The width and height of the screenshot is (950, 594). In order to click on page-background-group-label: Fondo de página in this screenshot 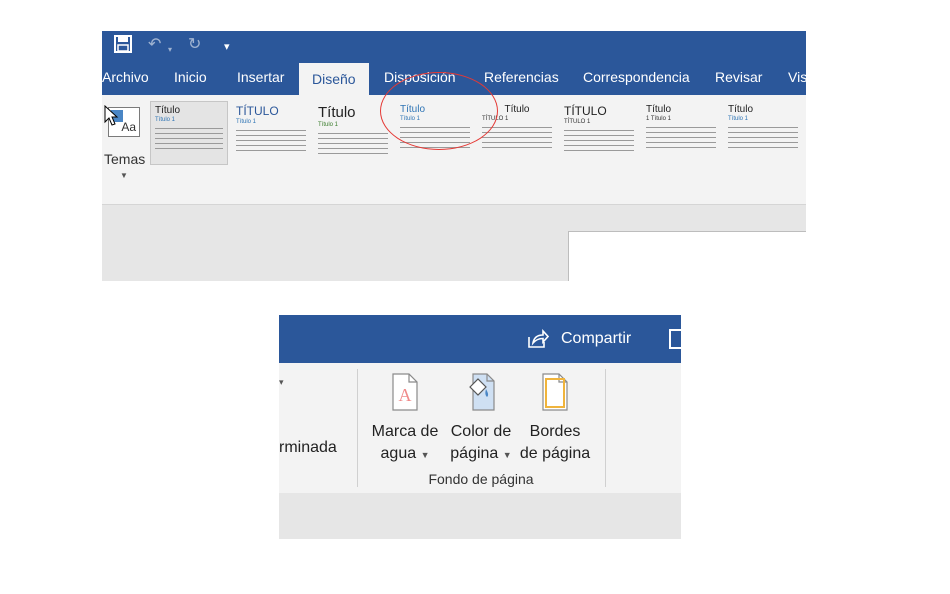, I will do `click(481, 479)`.